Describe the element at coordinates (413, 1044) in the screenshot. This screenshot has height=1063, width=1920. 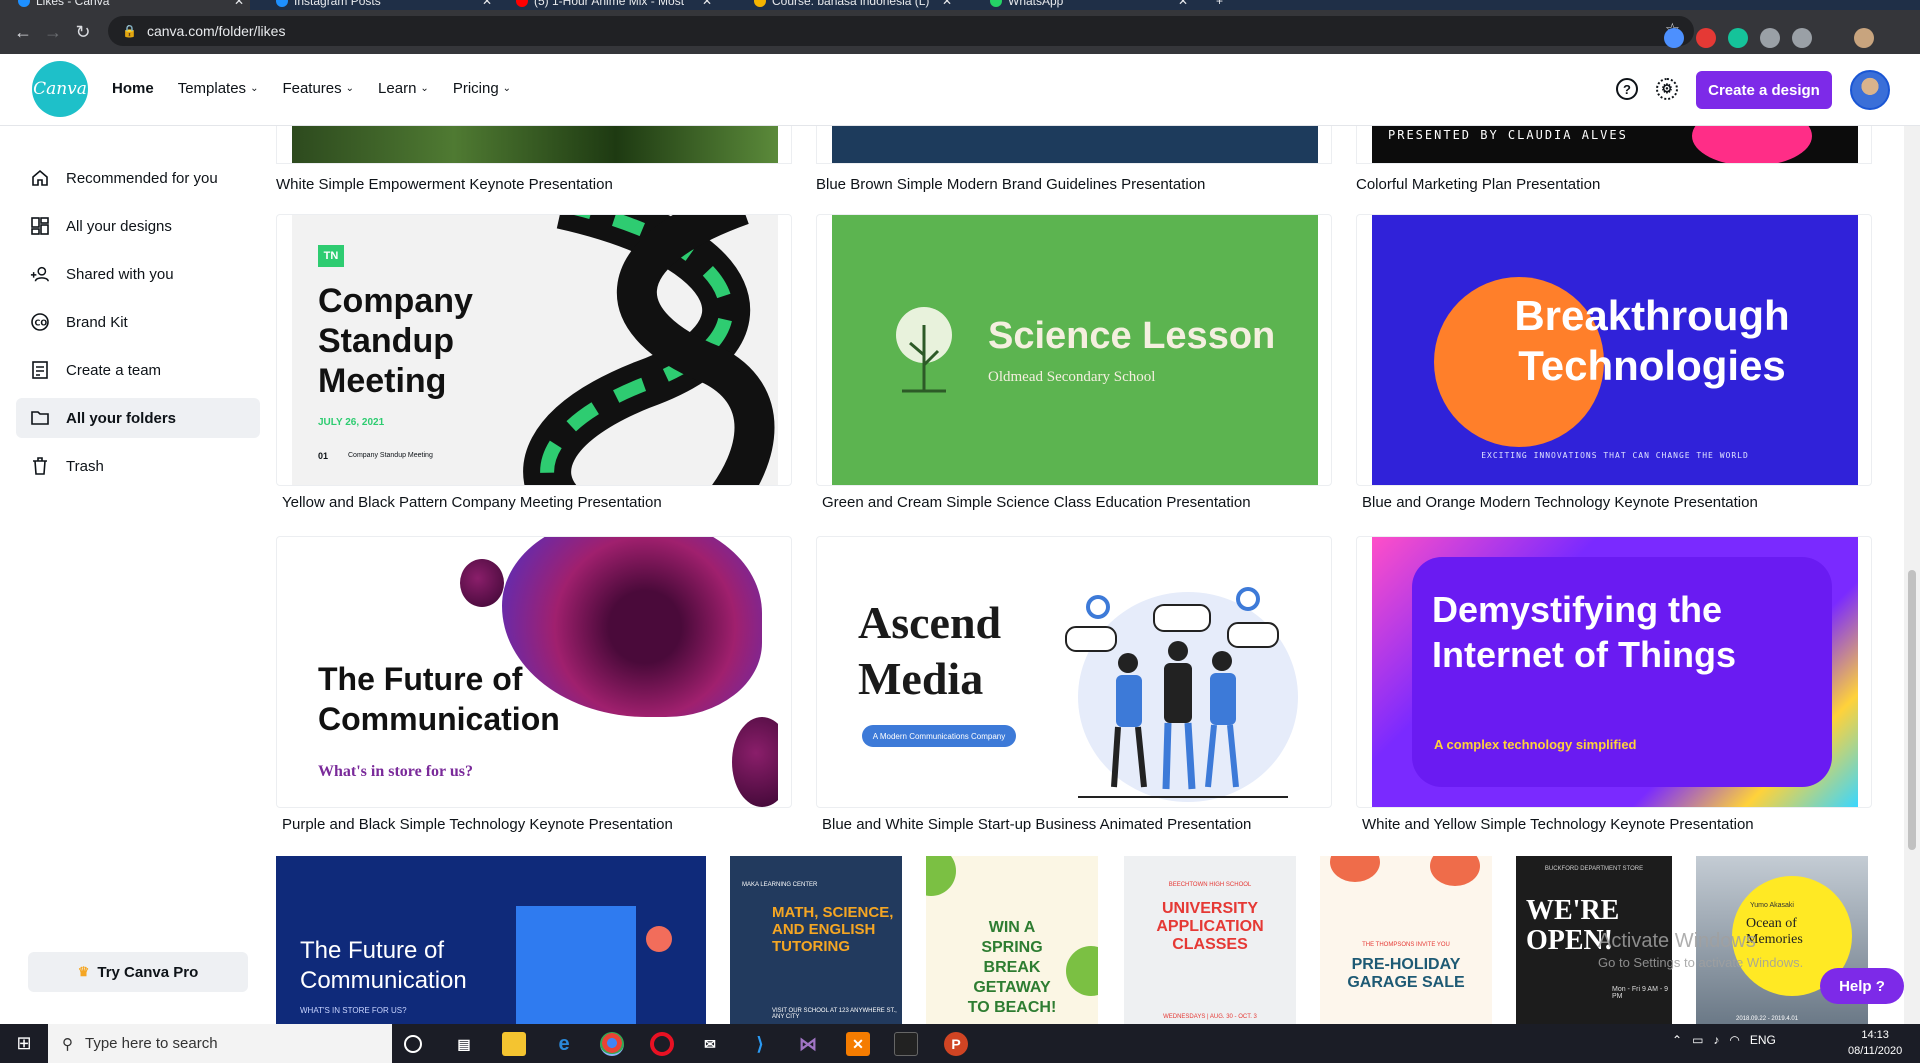
I see `cortana-icon` at that location.